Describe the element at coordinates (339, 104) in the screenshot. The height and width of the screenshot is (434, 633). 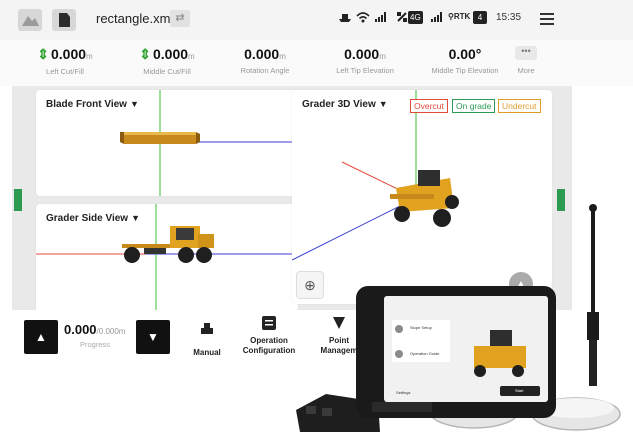
I see `3d-view-title-text: Grader 3D View` at that location.